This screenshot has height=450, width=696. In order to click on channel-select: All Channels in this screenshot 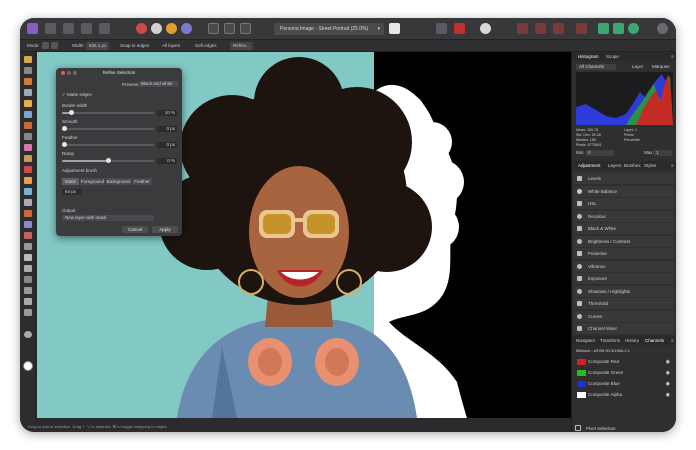, I will do `click(596, 67)`.